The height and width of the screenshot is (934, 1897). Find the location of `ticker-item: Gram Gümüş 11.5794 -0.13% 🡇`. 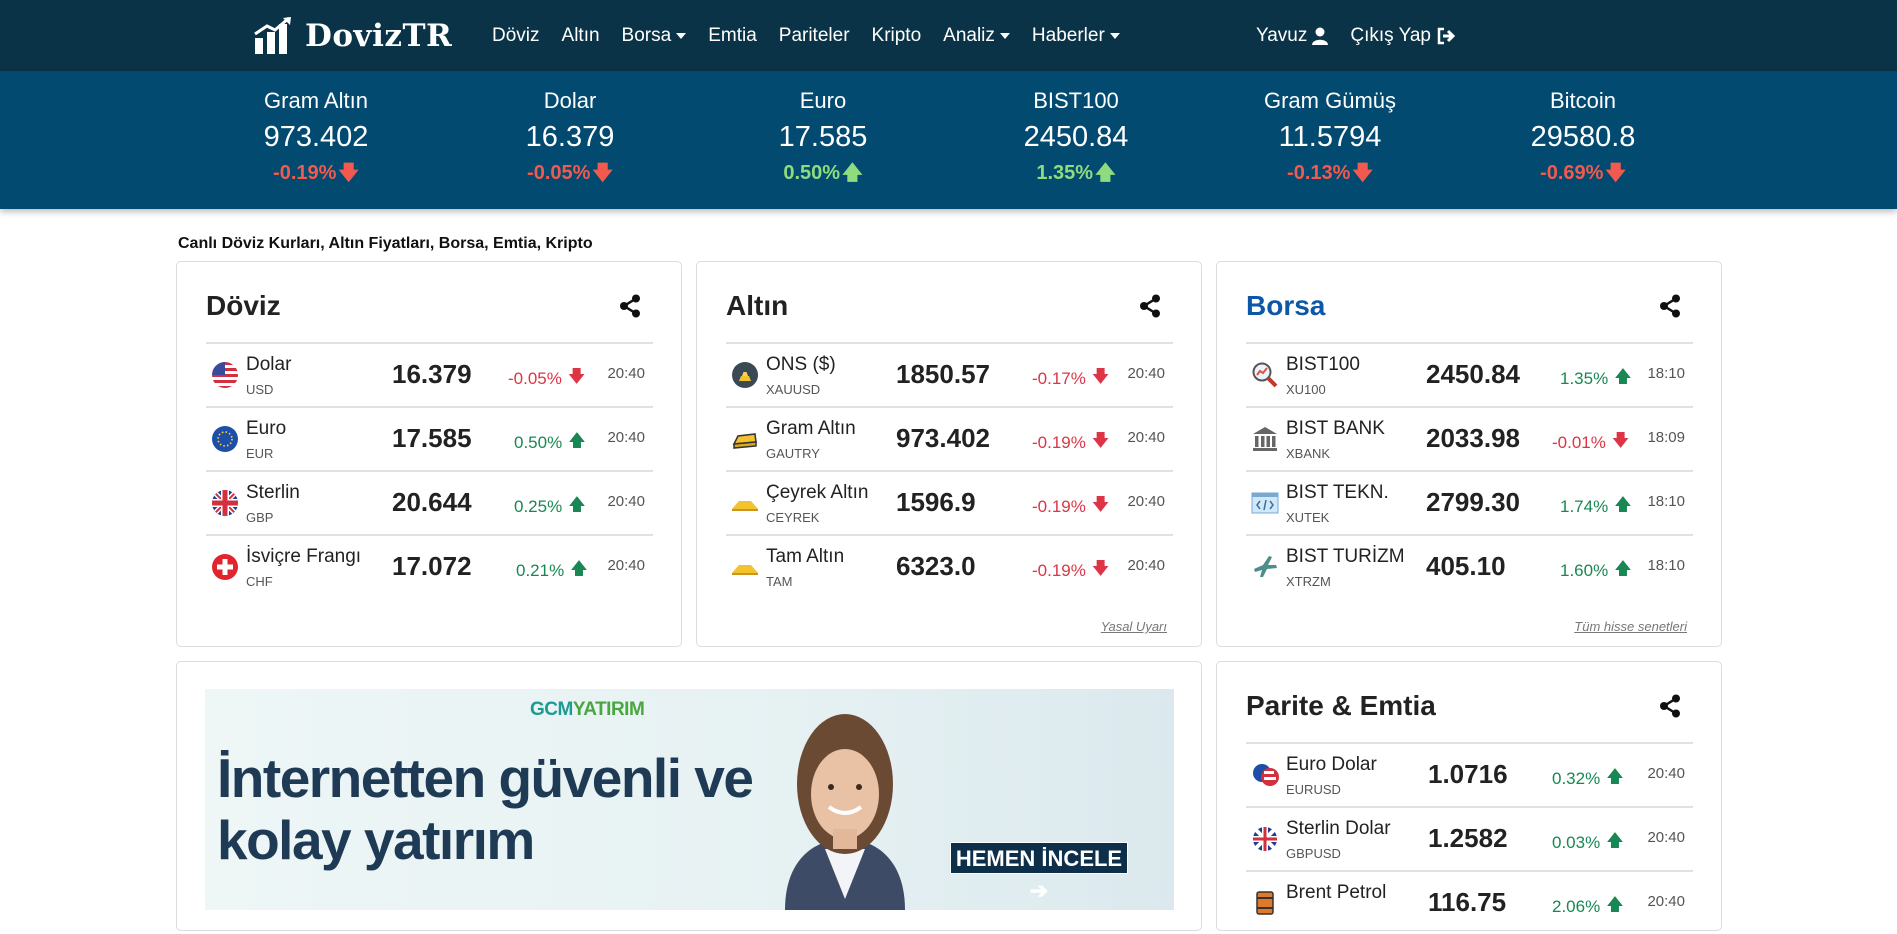

ticker-item: Gram Gümüş 11.5794 -0.13% 🡇 is located at coordinates (1330, 137).